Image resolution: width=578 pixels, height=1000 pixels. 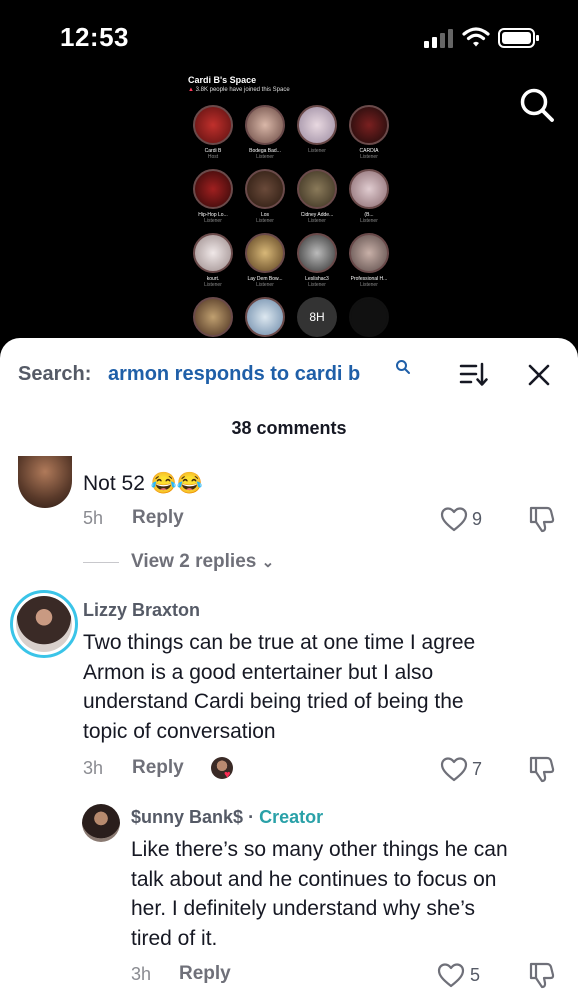 I want to click on participant: Cardi B Host, so click(x=213, y=132).